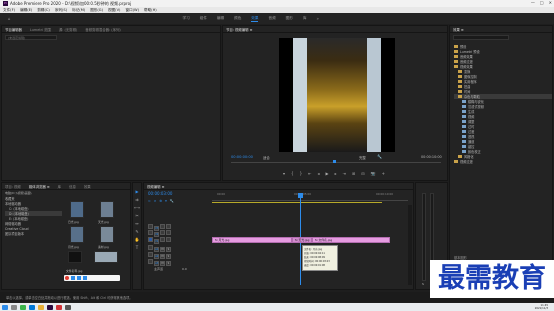  What do you see at coordinates (301, 173) in the screenshot?
I see `mark-out-icon: }` at bounding box center [301, 173].